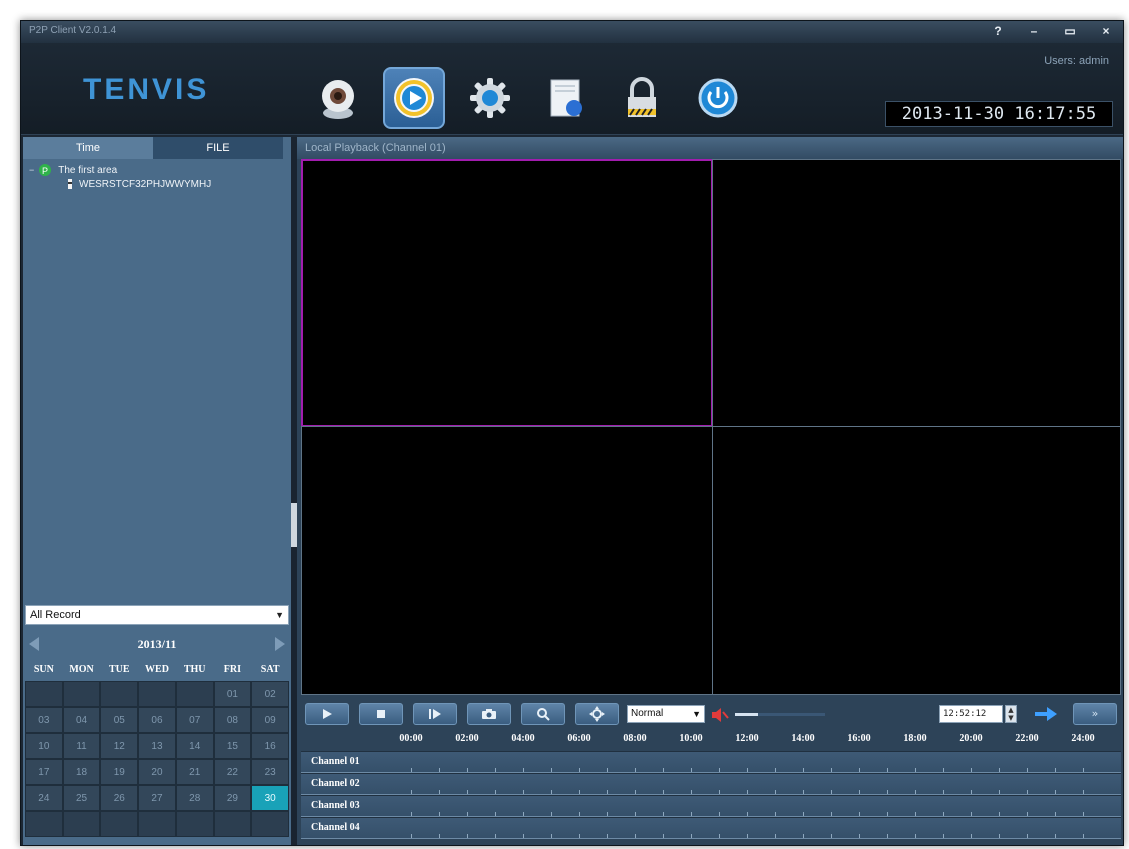 The image size is (1129, 849). What do you see at coordinates (270, 694) in the screenshot?
I see `calendar-day: 02` at bounding box center [270, 694].